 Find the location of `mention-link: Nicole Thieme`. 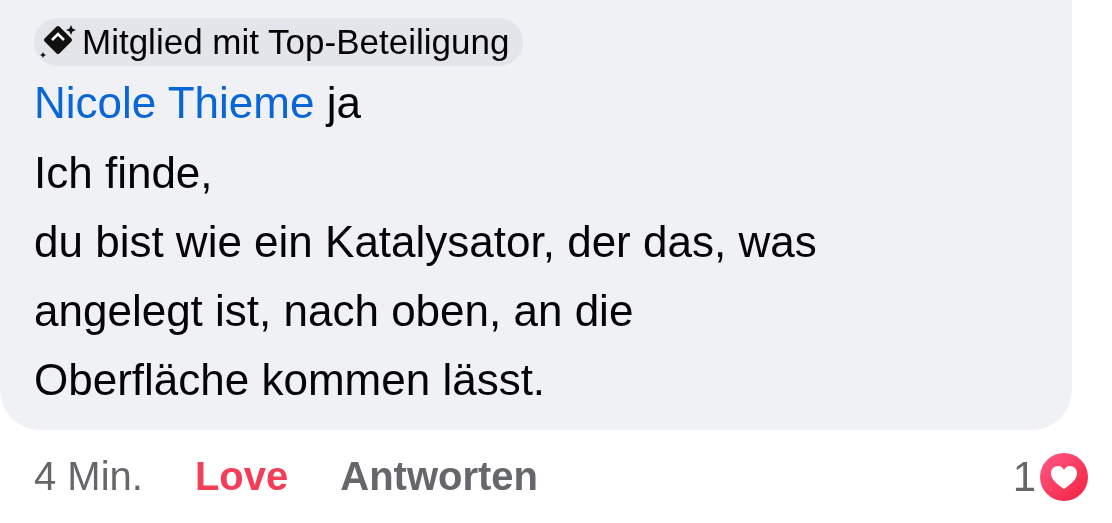

mention-link: Nicole Thieme is located at coordinates (174, 102).